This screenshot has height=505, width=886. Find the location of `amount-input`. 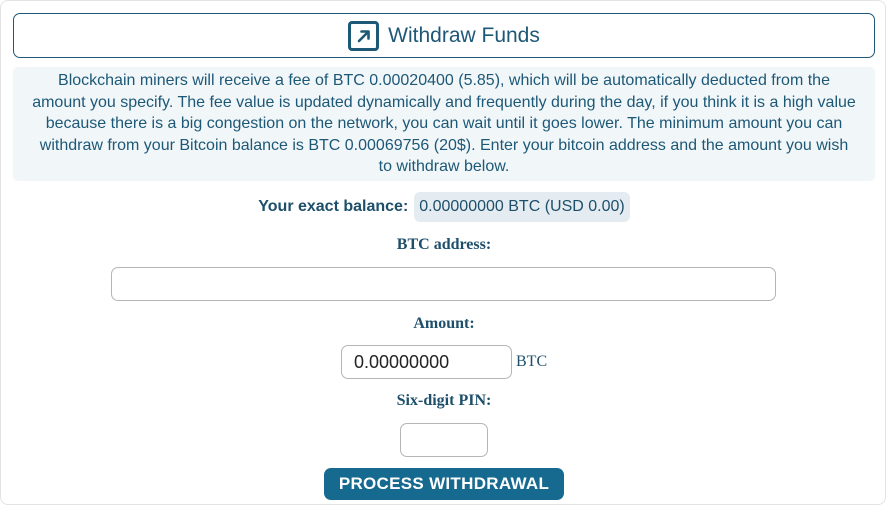

amount-input is located at coordinates (426, 362).